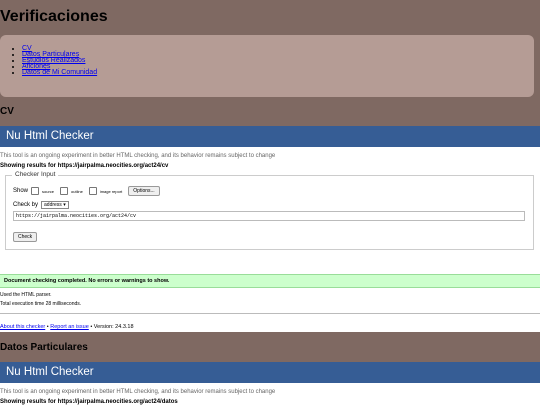  I want to click on outline-label: outline, so click(77, 191).